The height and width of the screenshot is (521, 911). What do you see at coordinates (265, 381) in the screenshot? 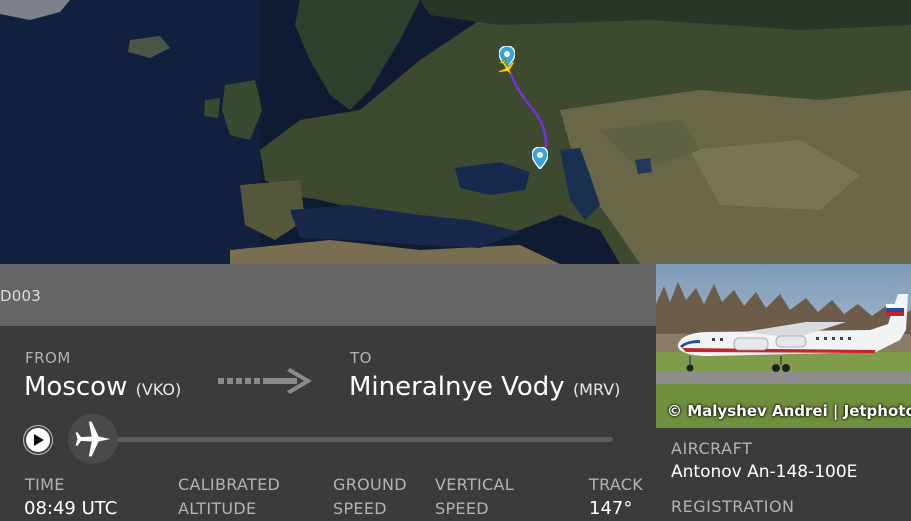
I see `arrow-right-icon` at bounding box center [265, 381].